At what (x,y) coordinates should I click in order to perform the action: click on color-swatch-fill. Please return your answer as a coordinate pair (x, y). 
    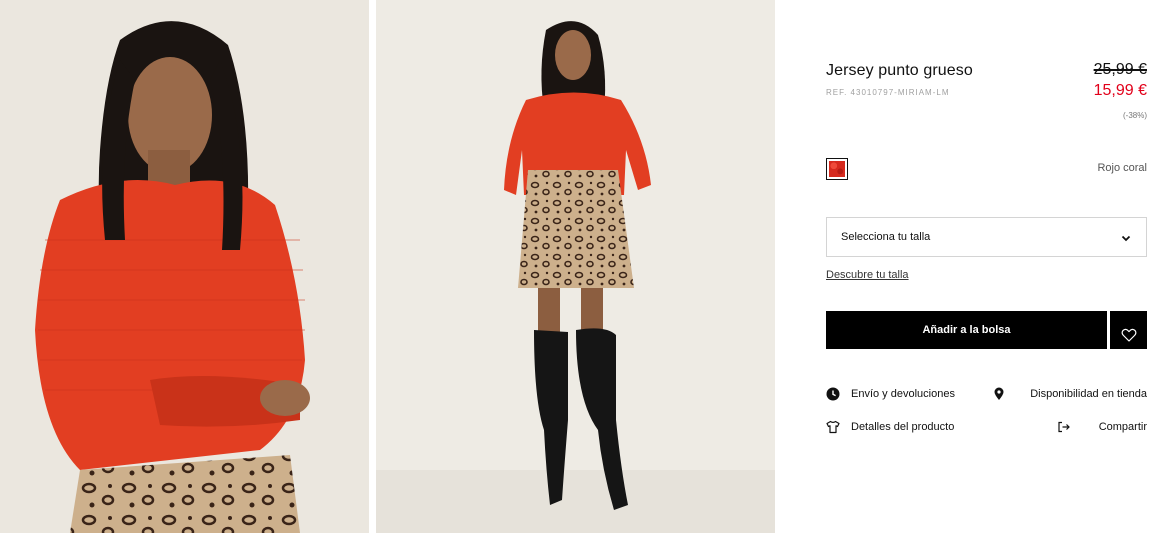
    Looking at the image, I should click on (837, 169).